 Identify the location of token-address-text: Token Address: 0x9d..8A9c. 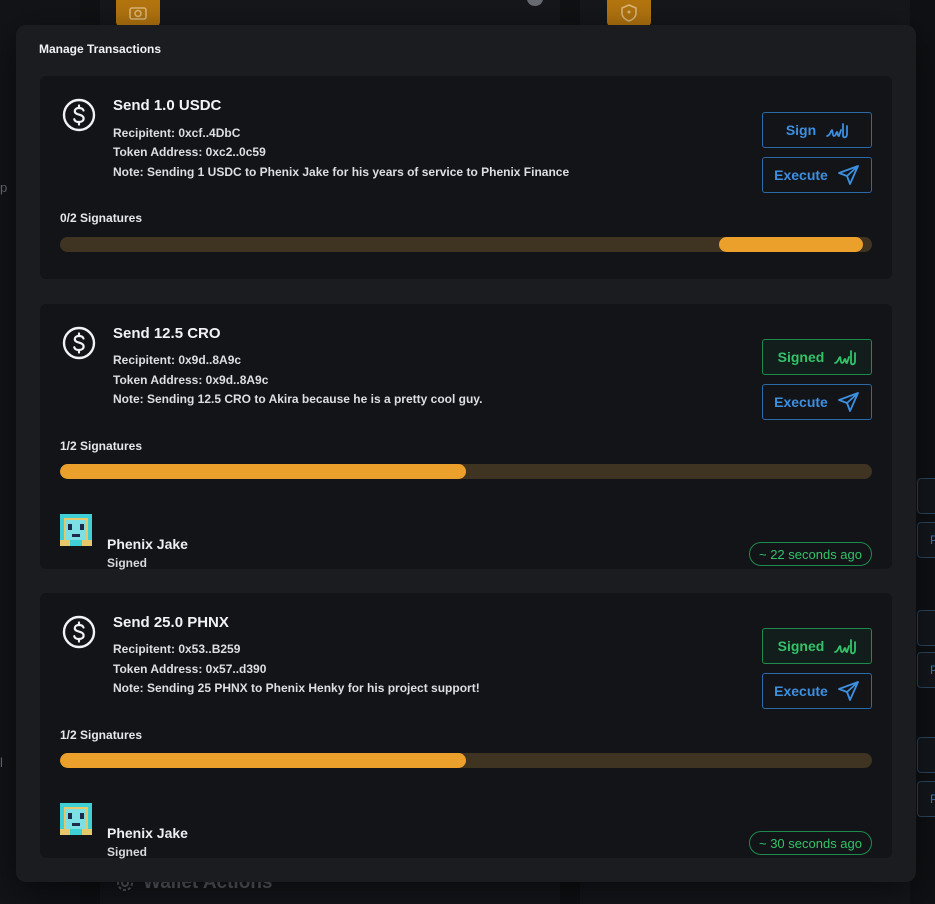
(191, 380).